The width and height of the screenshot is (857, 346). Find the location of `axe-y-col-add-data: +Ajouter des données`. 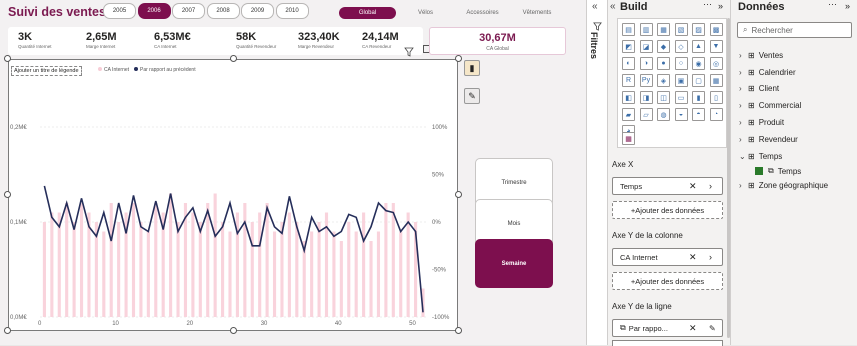

axe-y-col-add-data: +Ajouter des données is located at coordinates (667, 281).